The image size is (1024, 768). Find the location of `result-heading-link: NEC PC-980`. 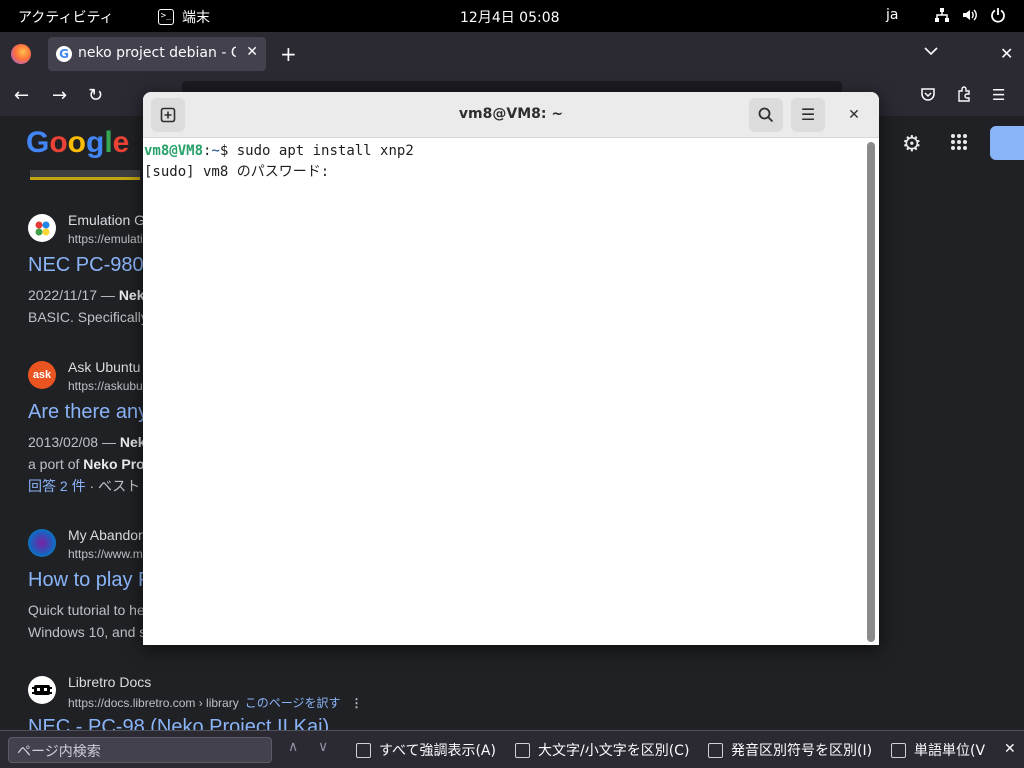

result-heading-link: NEC PC-980 is located at coordinates (86, 265).